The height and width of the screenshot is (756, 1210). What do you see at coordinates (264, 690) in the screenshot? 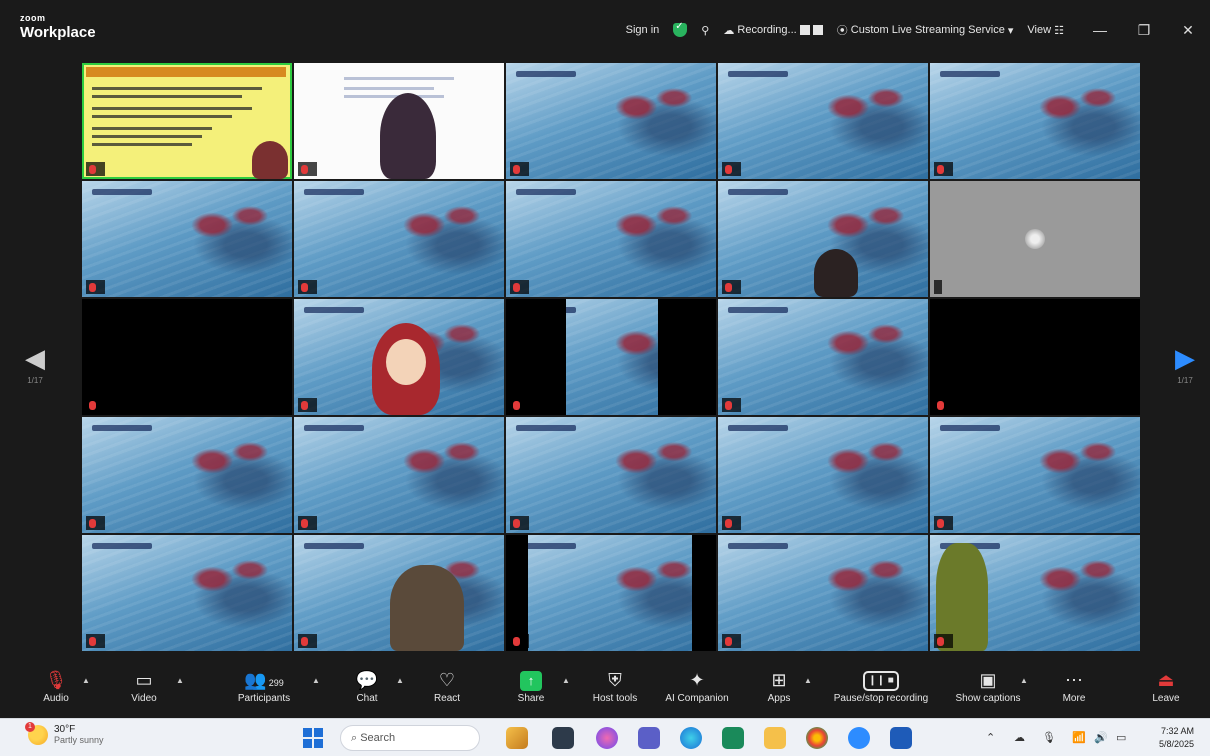
I see `participants-button: 👥 299 Participants` at bounding box center [264, 690].